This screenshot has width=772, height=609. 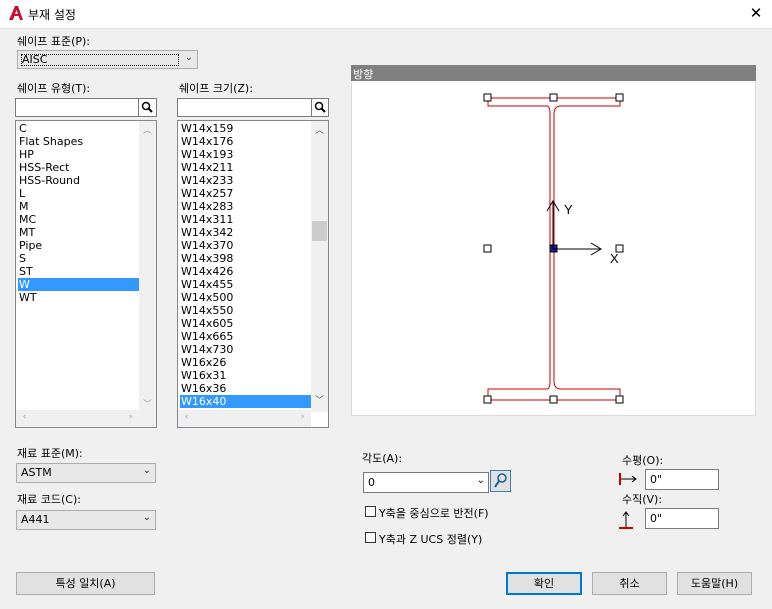 I want to click on shape-size-hscroll: ‹ ›, so click(x=244, y=418).